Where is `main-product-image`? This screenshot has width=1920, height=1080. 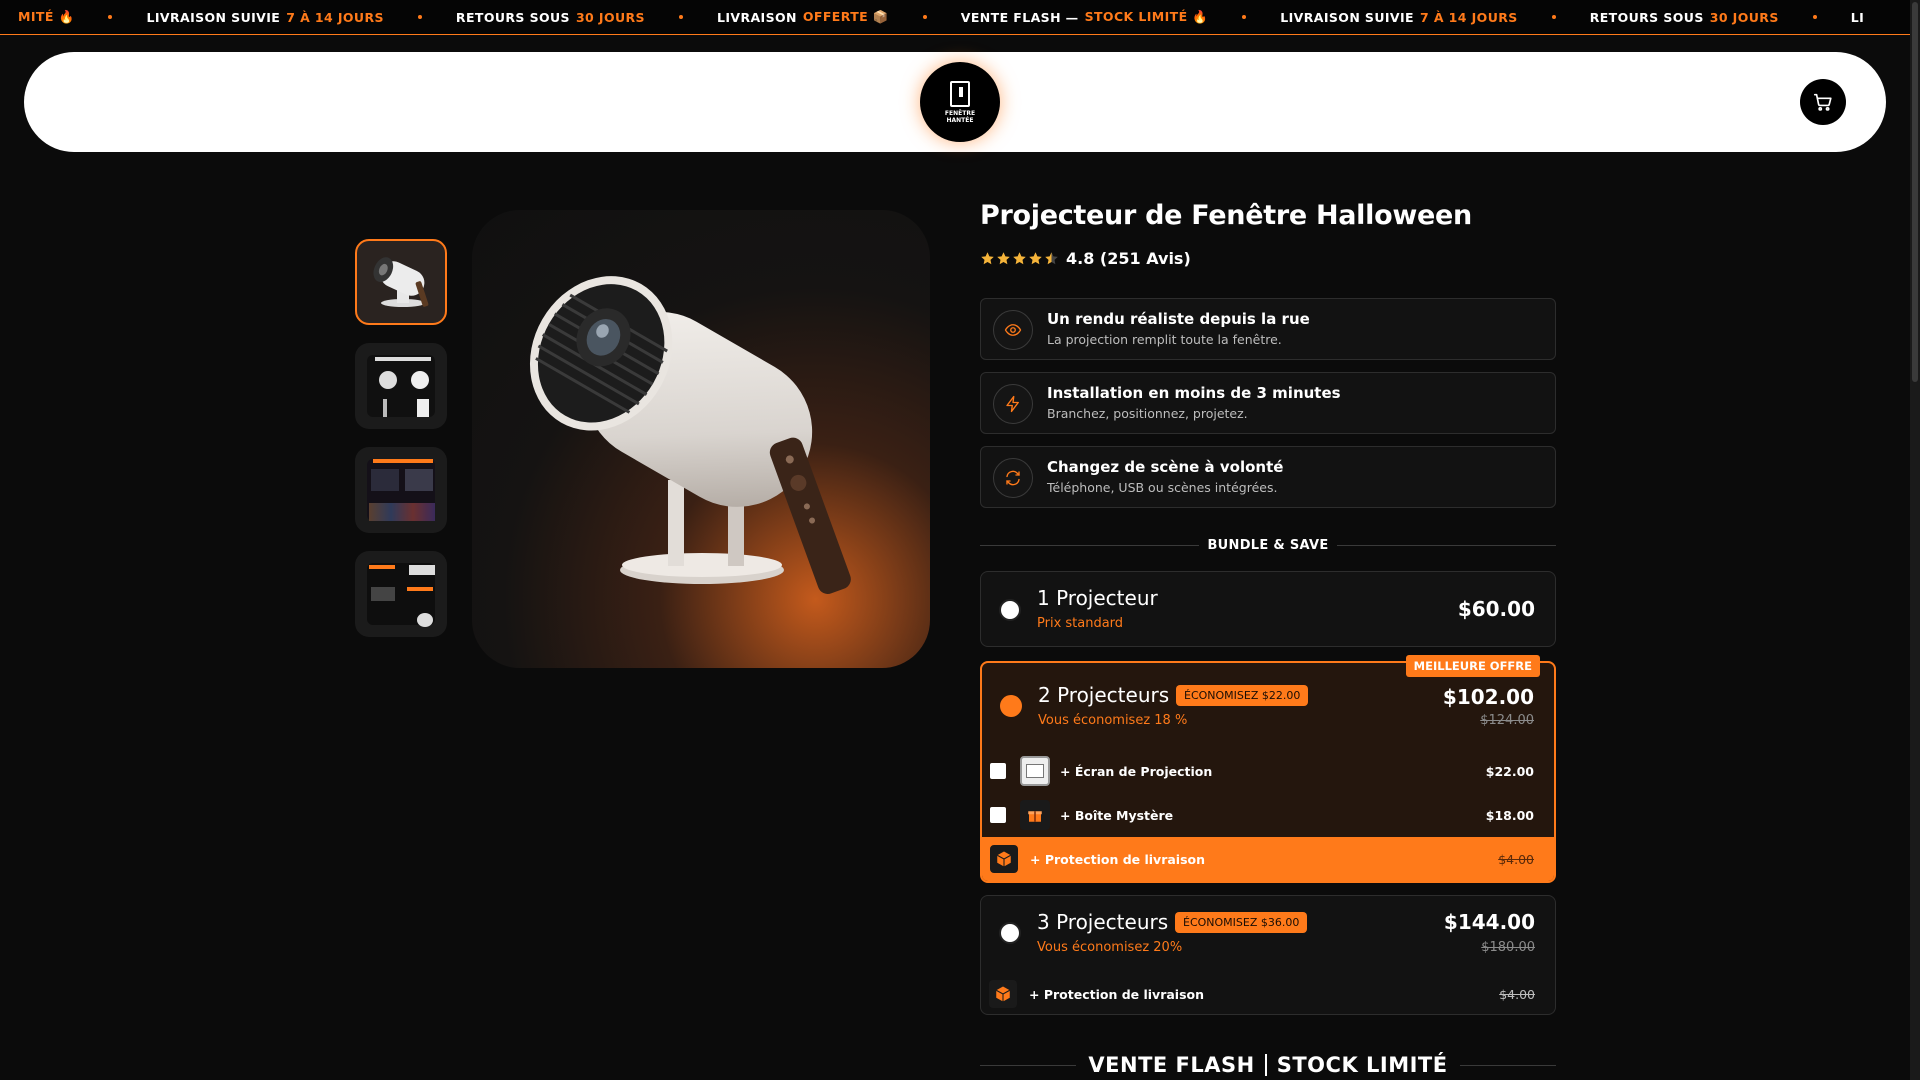
main-product-image is located at coordinates (701, 439).